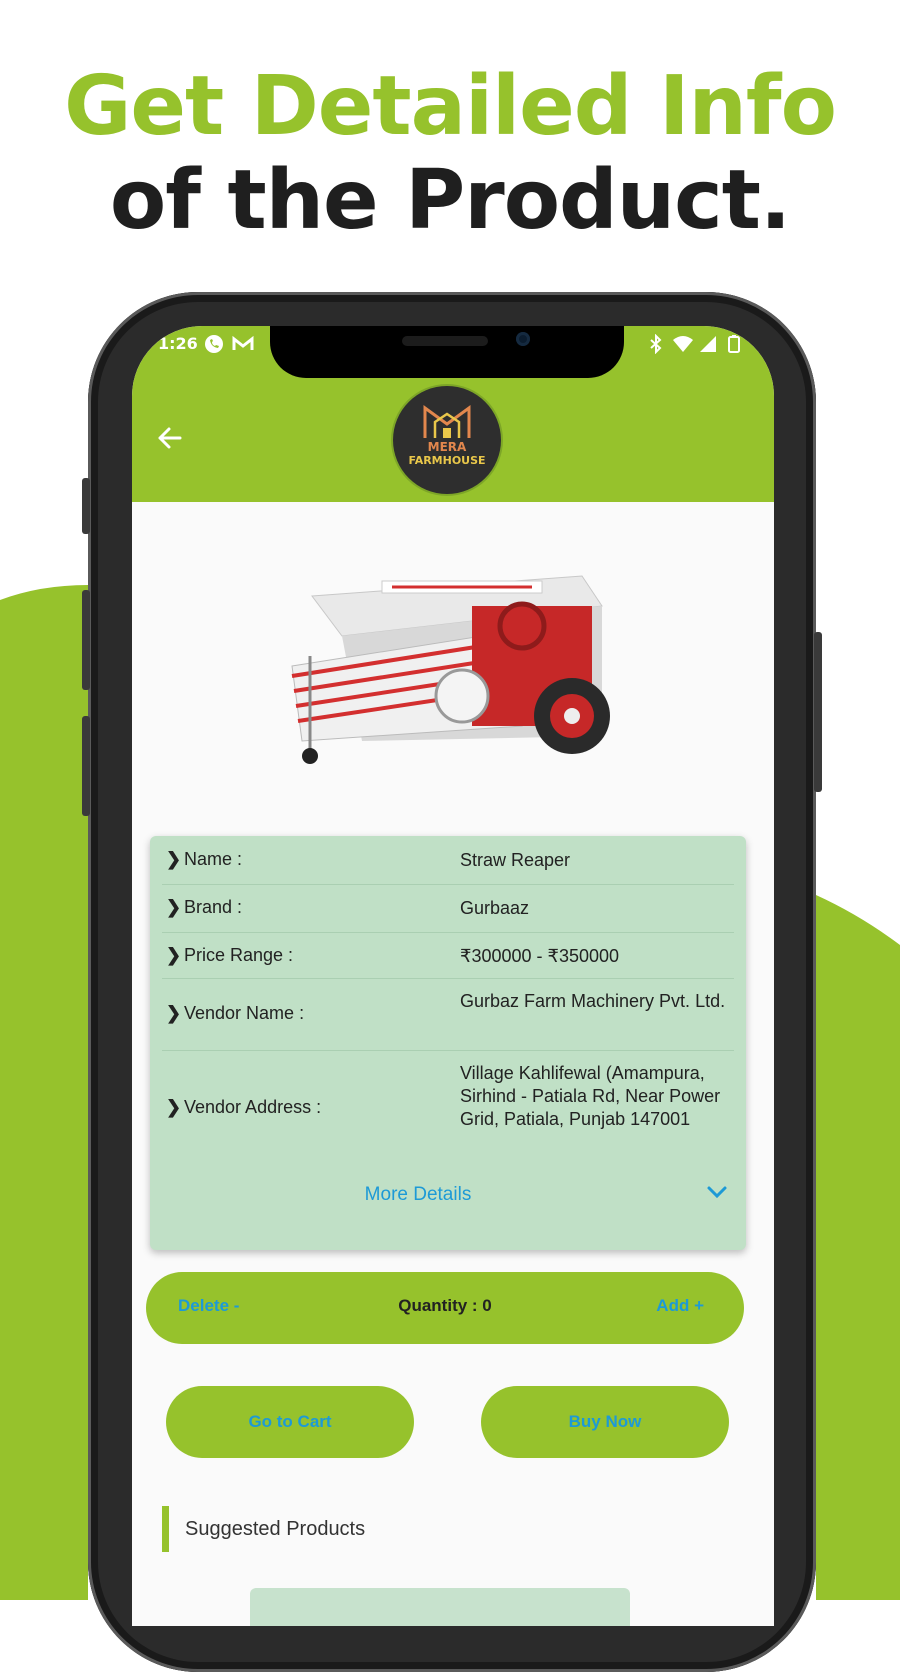  What do you see at coordinates (239, 955) in the screenshot?
I see `detail-label-text: Price Range :` at bounding box center [239, 955].